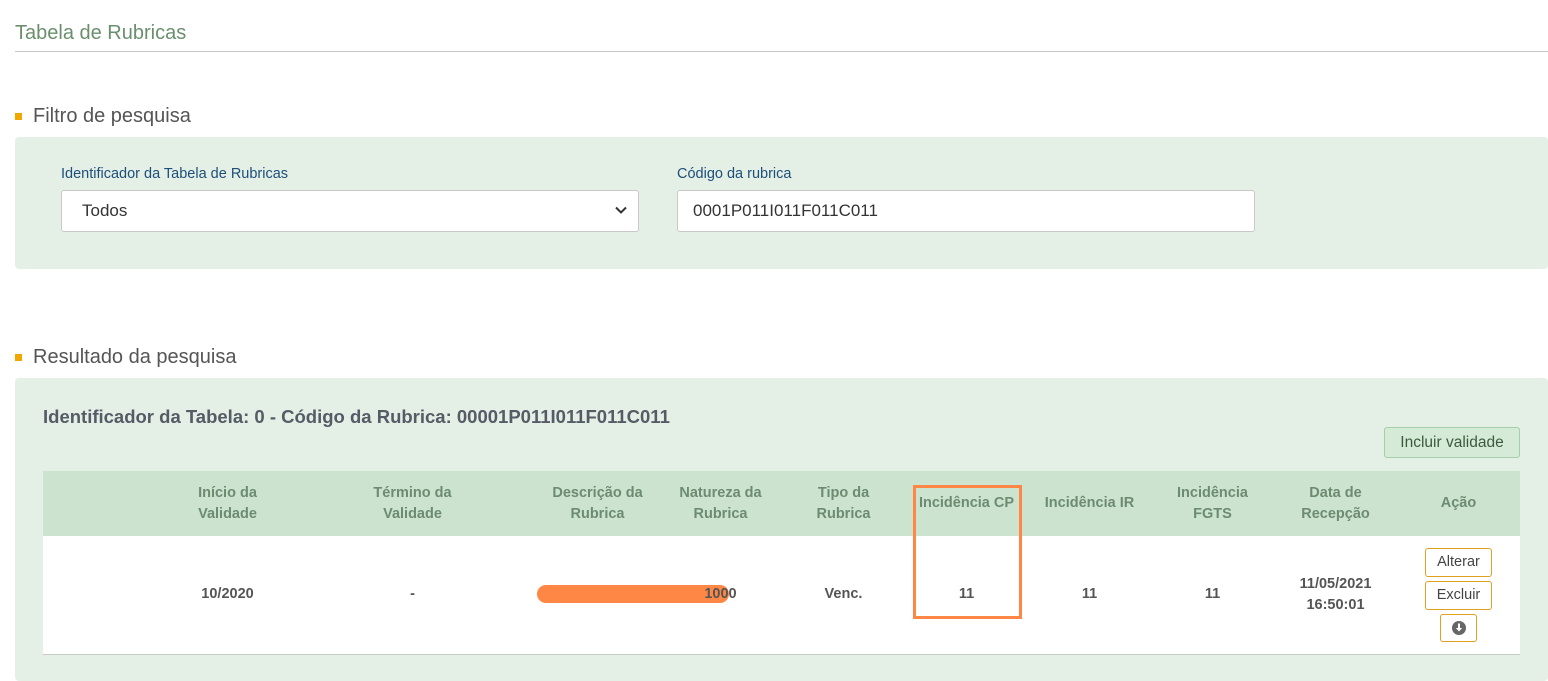  Describe the element at coordinates (350, 211) in the screenshot. I see `identifier-select: Todos` at that location.